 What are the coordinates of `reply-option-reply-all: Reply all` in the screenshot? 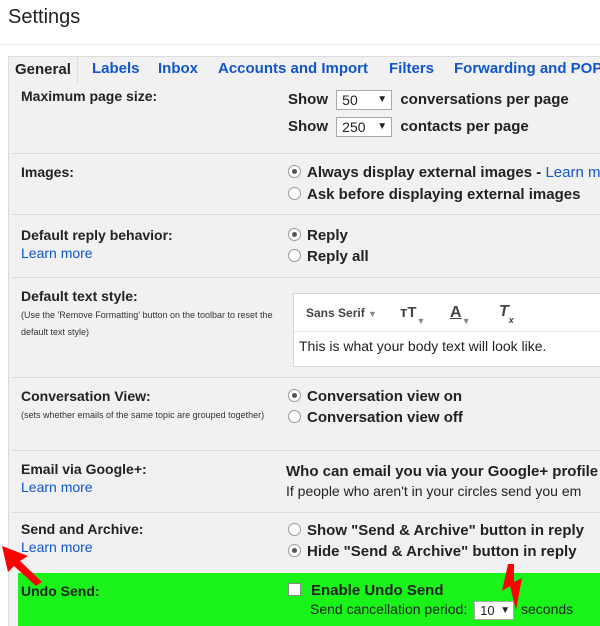 It's located at (328, 256).